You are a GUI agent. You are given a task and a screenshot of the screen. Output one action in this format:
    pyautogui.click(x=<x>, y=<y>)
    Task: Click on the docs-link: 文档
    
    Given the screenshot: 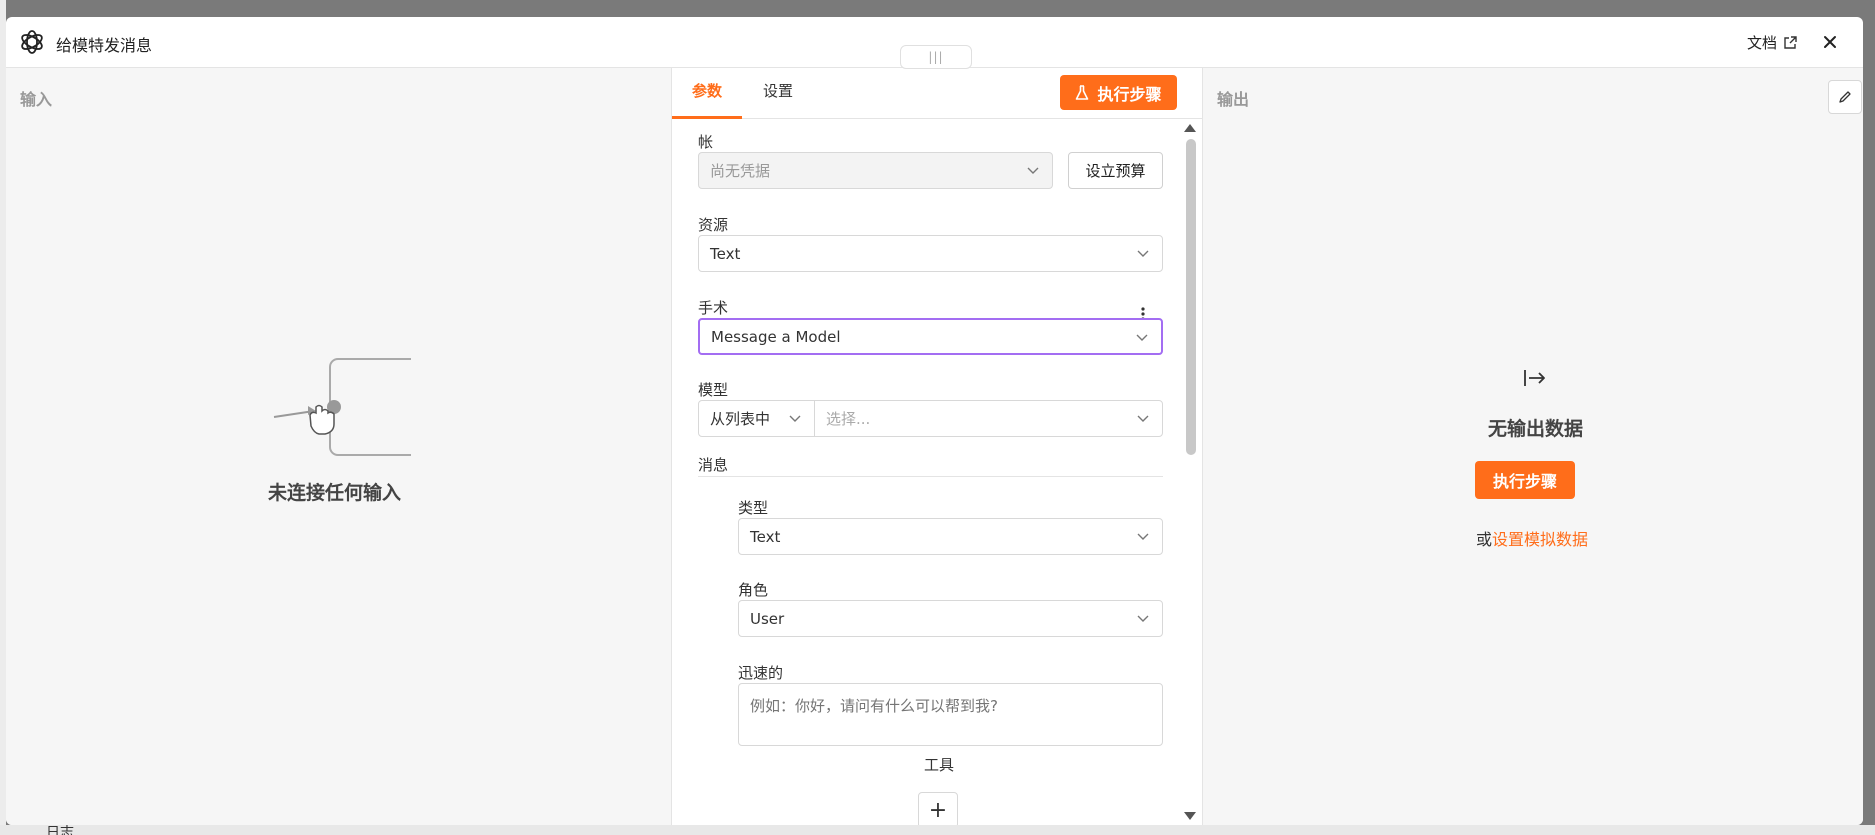 What is the action you would take?
    pyautogui.click(x=1772, y=42)
    